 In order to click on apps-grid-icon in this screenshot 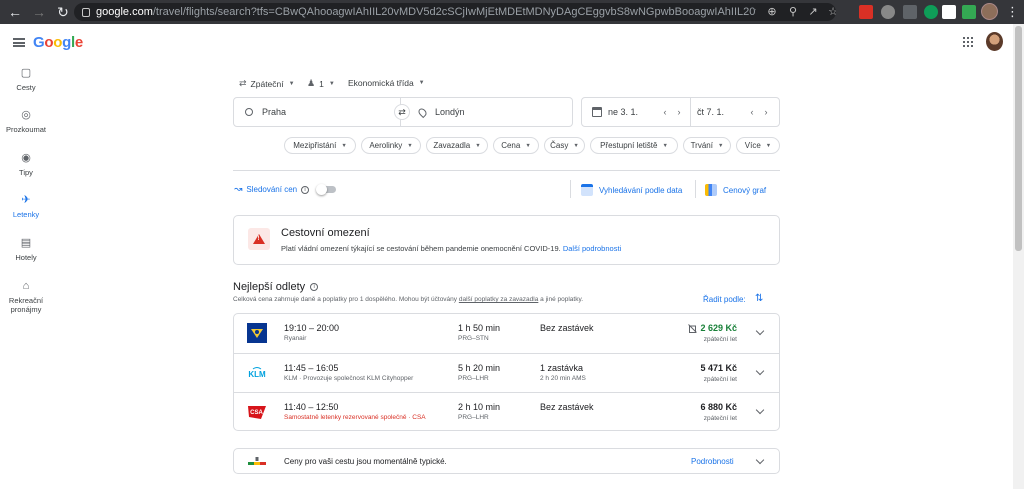, I will do `click(968, 42)`.